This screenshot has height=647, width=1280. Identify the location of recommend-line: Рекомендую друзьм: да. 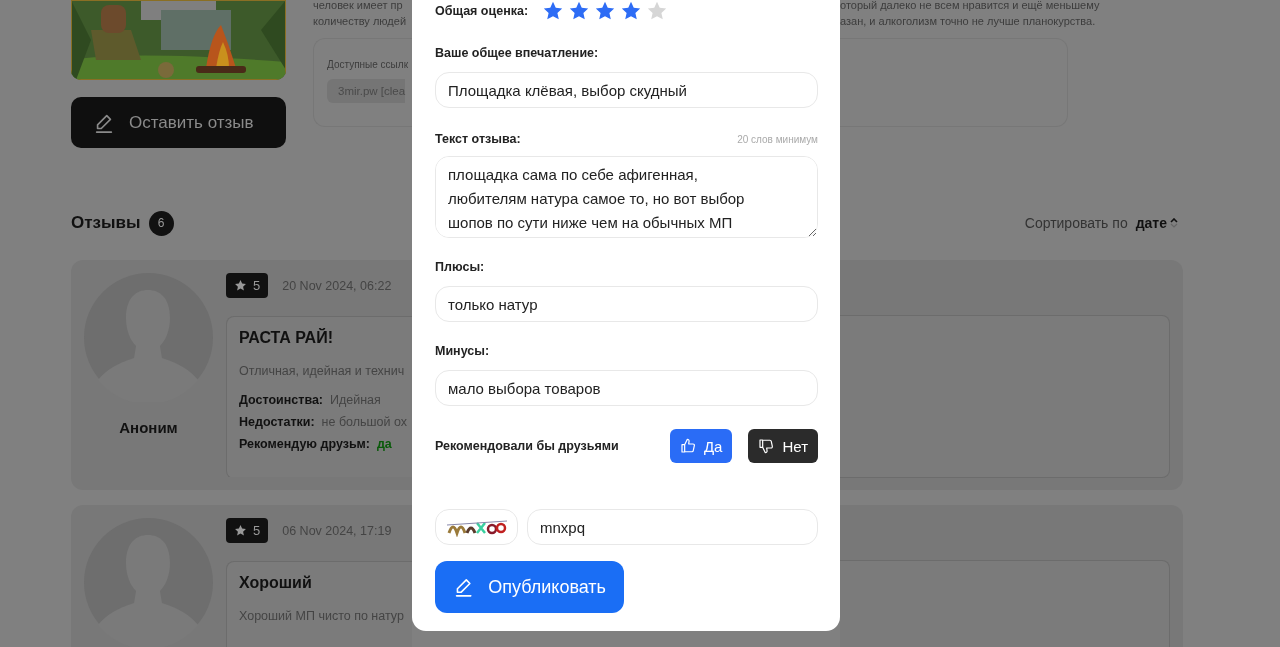
(316, 444).